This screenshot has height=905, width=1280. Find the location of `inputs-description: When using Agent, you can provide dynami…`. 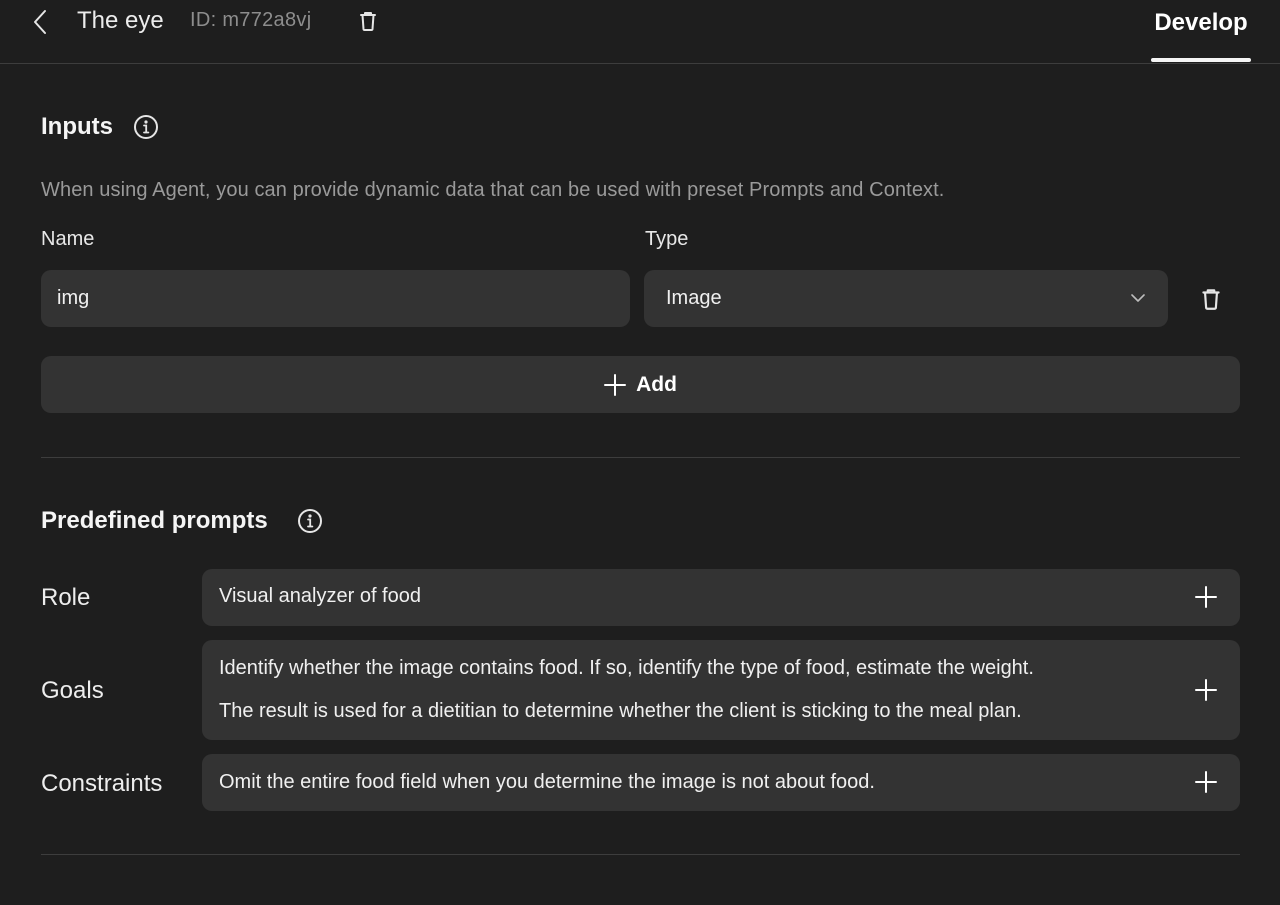

inputs-description: When using Agent, you can provide dynami… is located at coordinates (493, 190).